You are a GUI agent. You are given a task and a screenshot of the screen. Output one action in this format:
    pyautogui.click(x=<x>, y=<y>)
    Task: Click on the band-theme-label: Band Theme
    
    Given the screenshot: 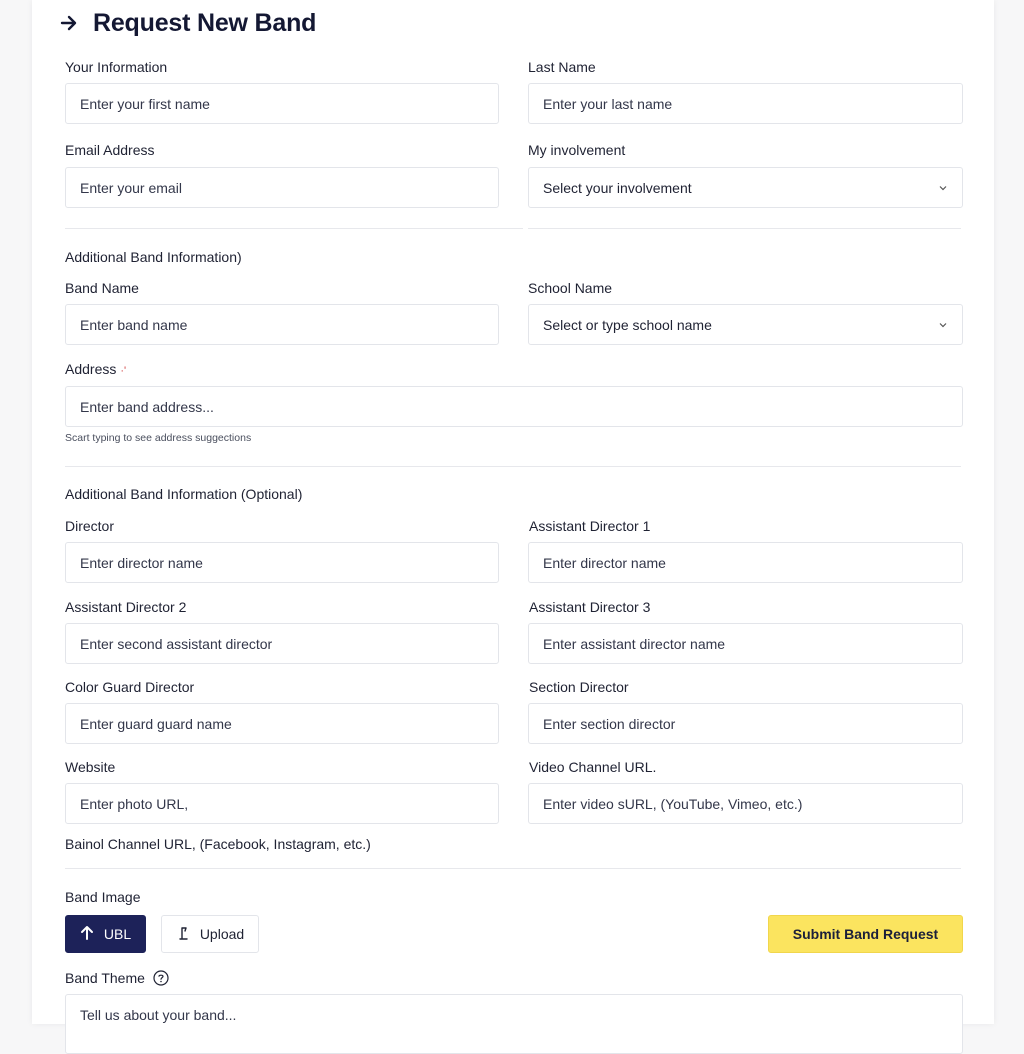 What is the action you would take?
    pyautogui.click(x=117, y=978)
    